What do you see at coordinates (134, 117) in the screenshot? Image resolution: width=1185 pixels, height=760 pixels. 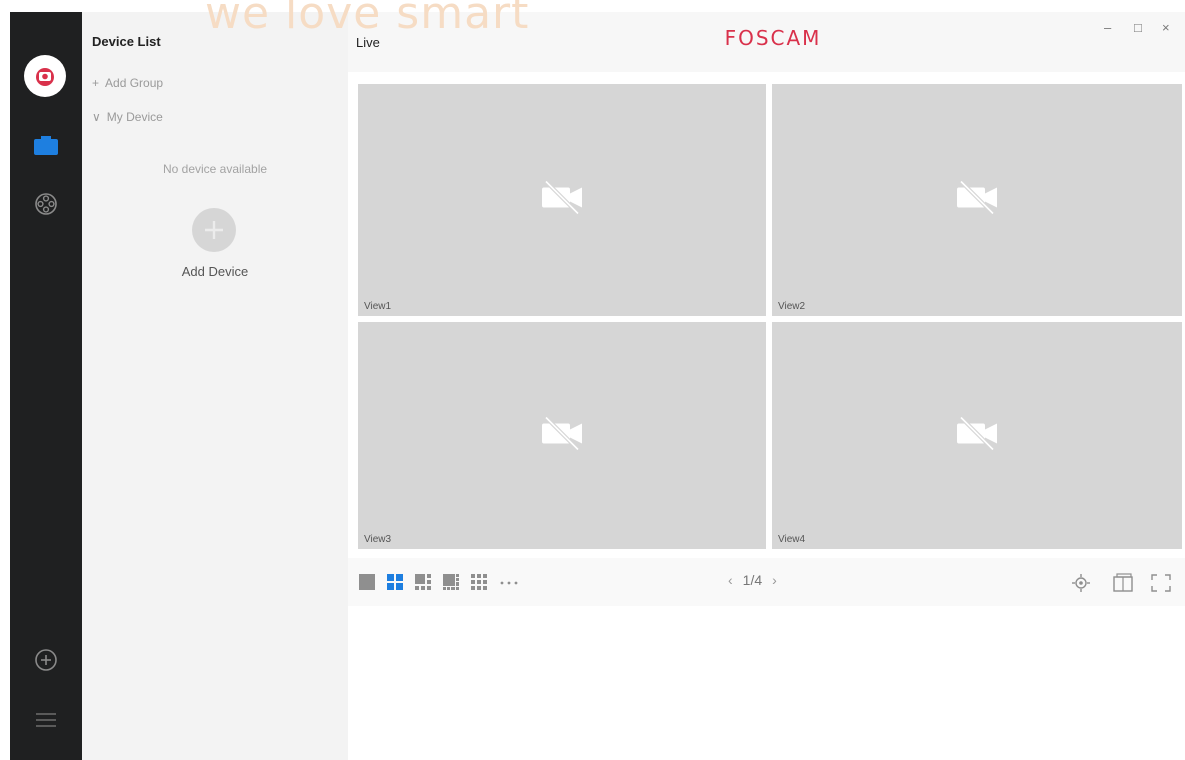 I see `my-device-label: My Device` at bounding box center [134, 117].